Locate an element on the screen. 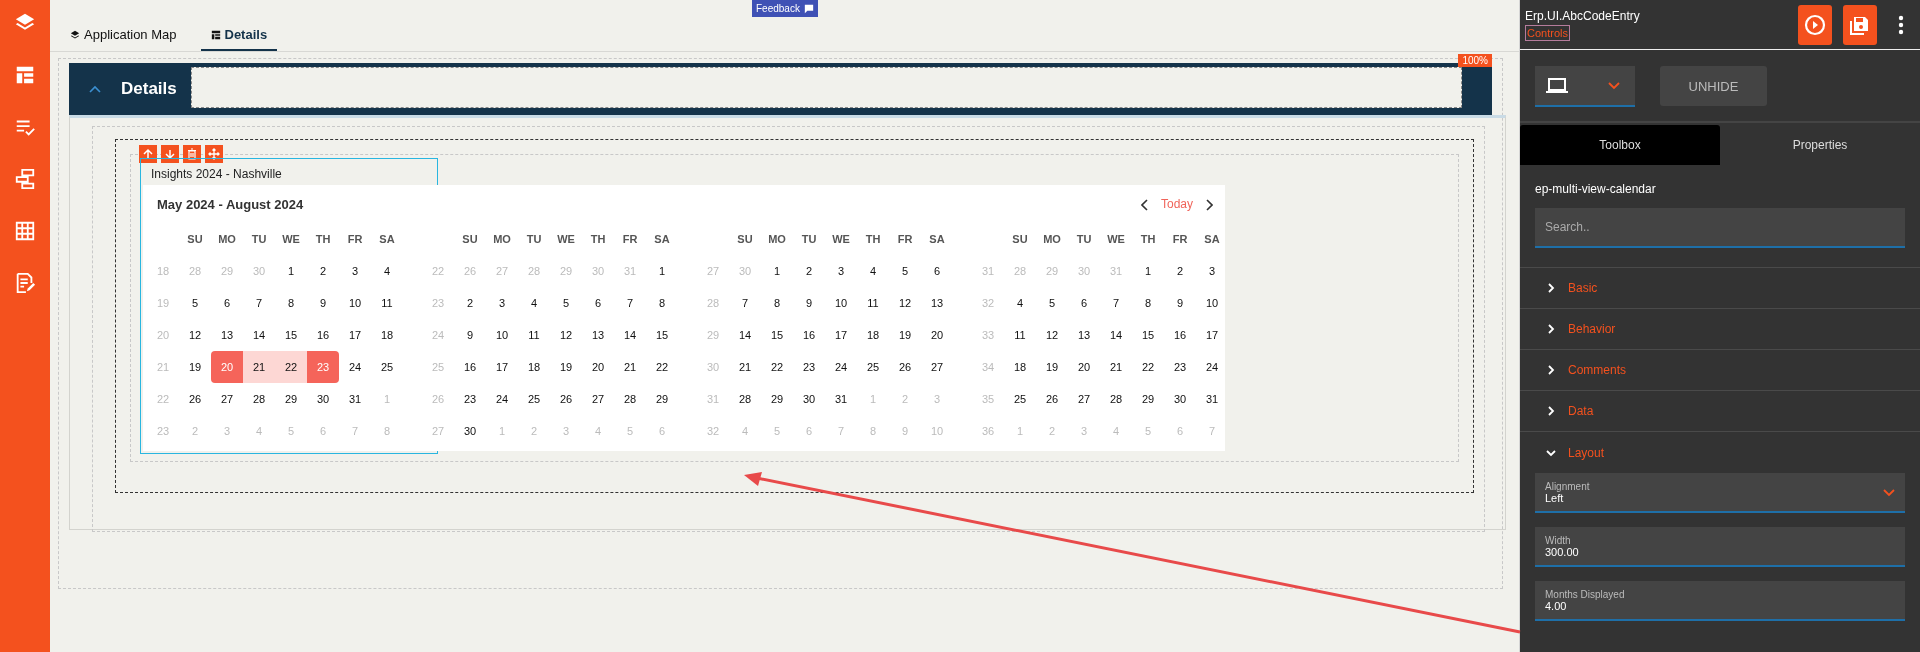 The height and width of the screenshot is (652, 1920). run-button is located at coordinates (1815, 24).